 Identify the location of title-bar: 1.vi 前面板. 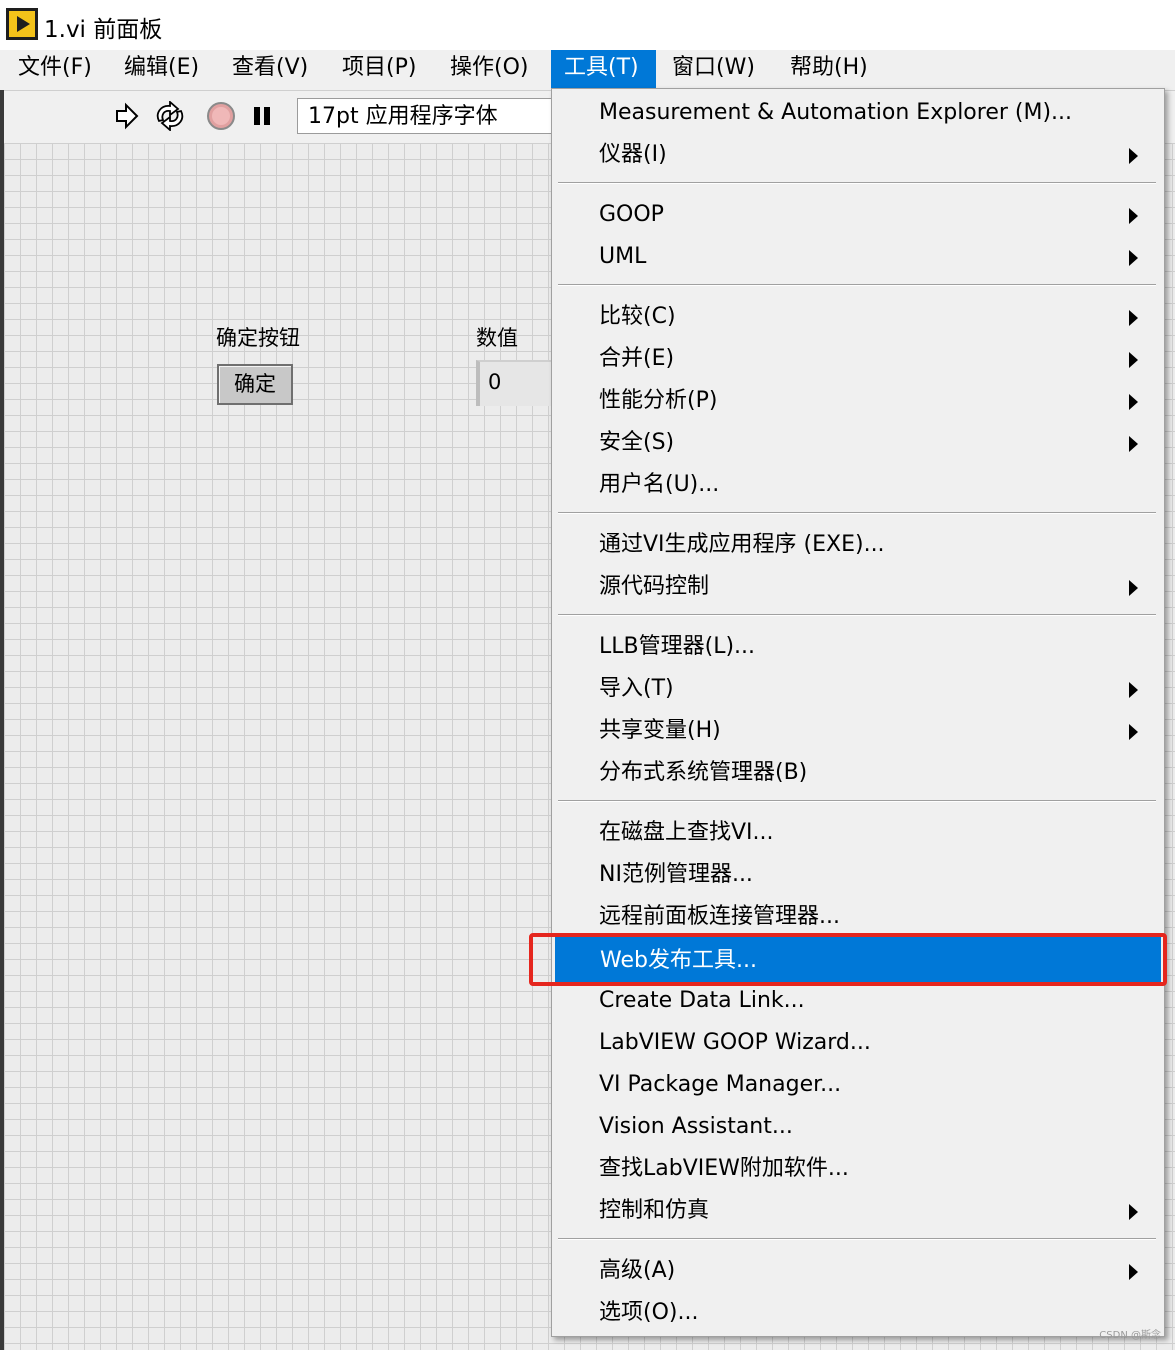
(587, 25).